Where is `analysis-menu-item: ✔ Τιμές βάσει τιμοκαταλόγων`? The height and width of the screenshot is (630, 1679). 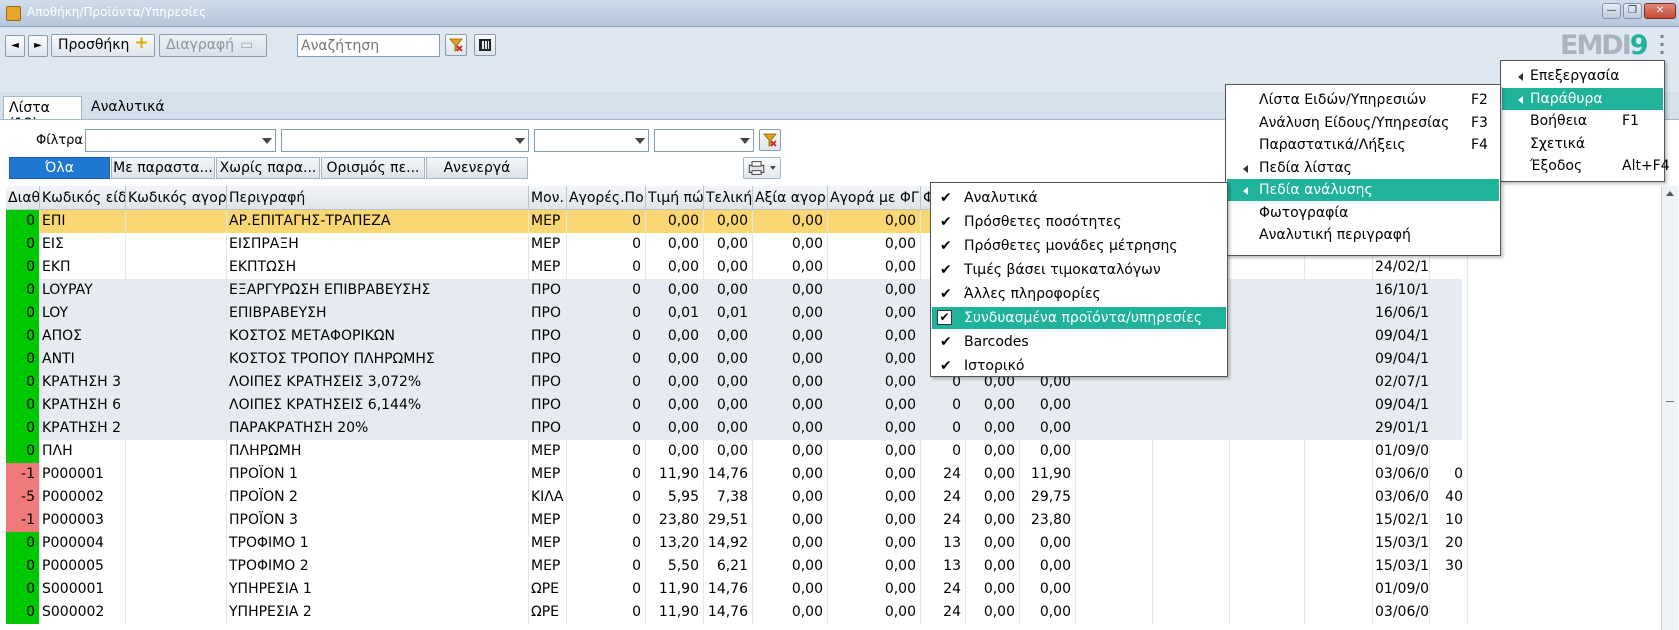 analysis-menu-item: ✔ Τιμές βάσει τιμοκαταλόγων is located at coordinates (1079, 270).